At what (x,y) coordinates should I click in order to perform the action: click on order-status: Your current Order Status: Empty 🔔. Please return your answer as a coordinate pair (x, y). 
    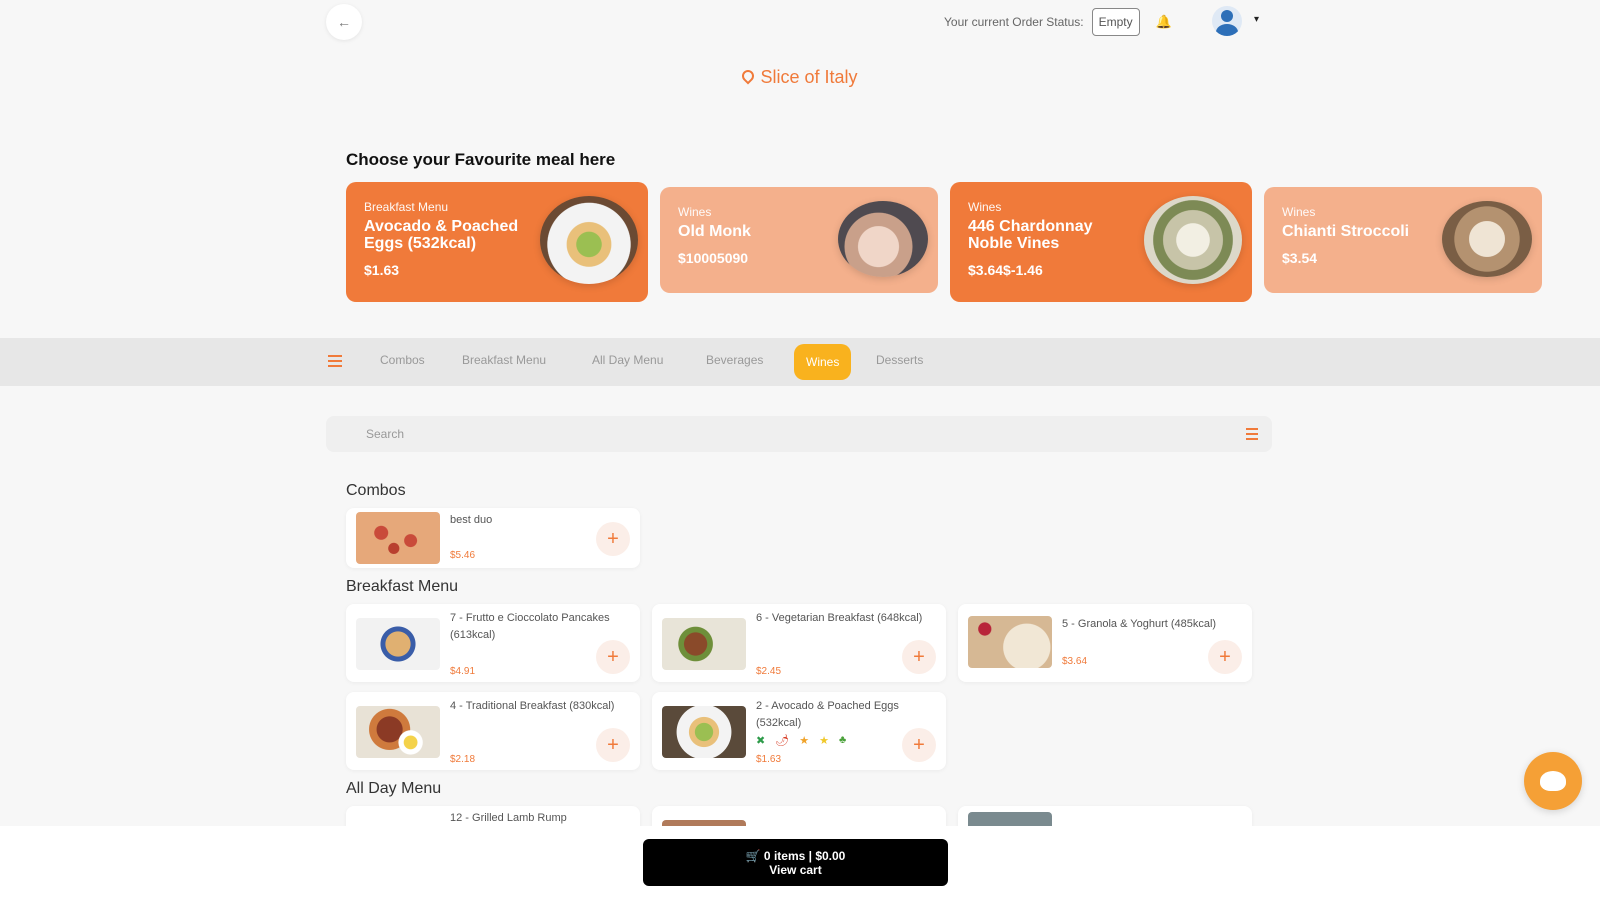
    Looking at the image, I should click on (1058, 22).